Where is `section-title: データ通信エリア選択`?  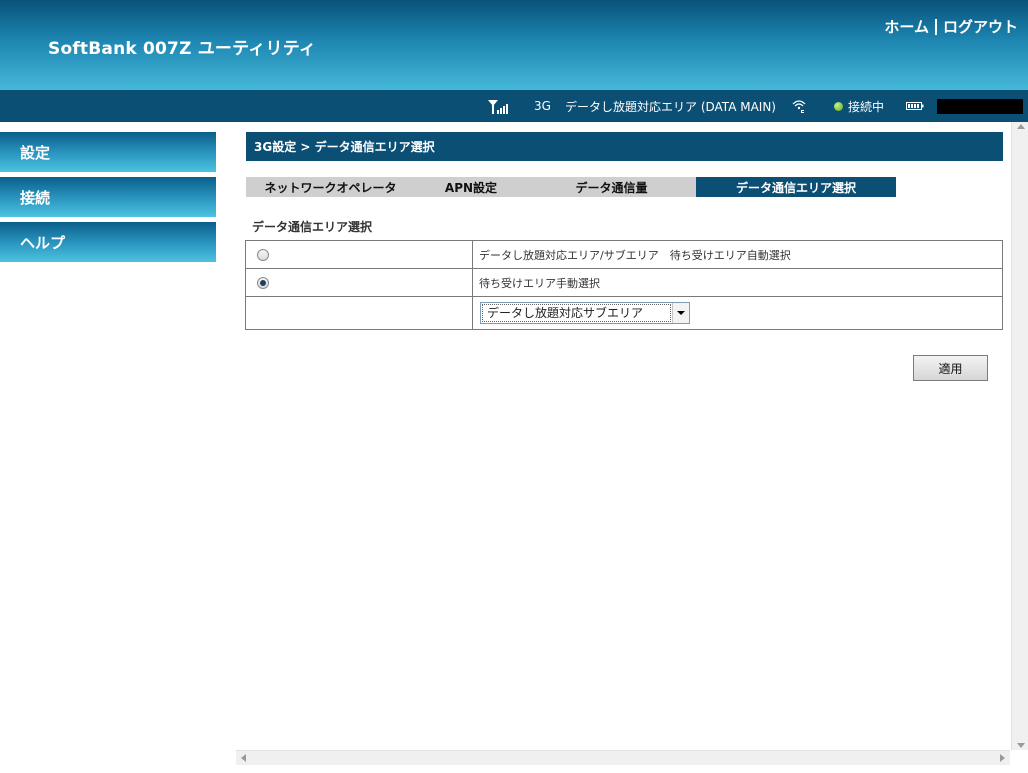 section-title: データ通信エリア選択 is located at coordinates (312, 227).